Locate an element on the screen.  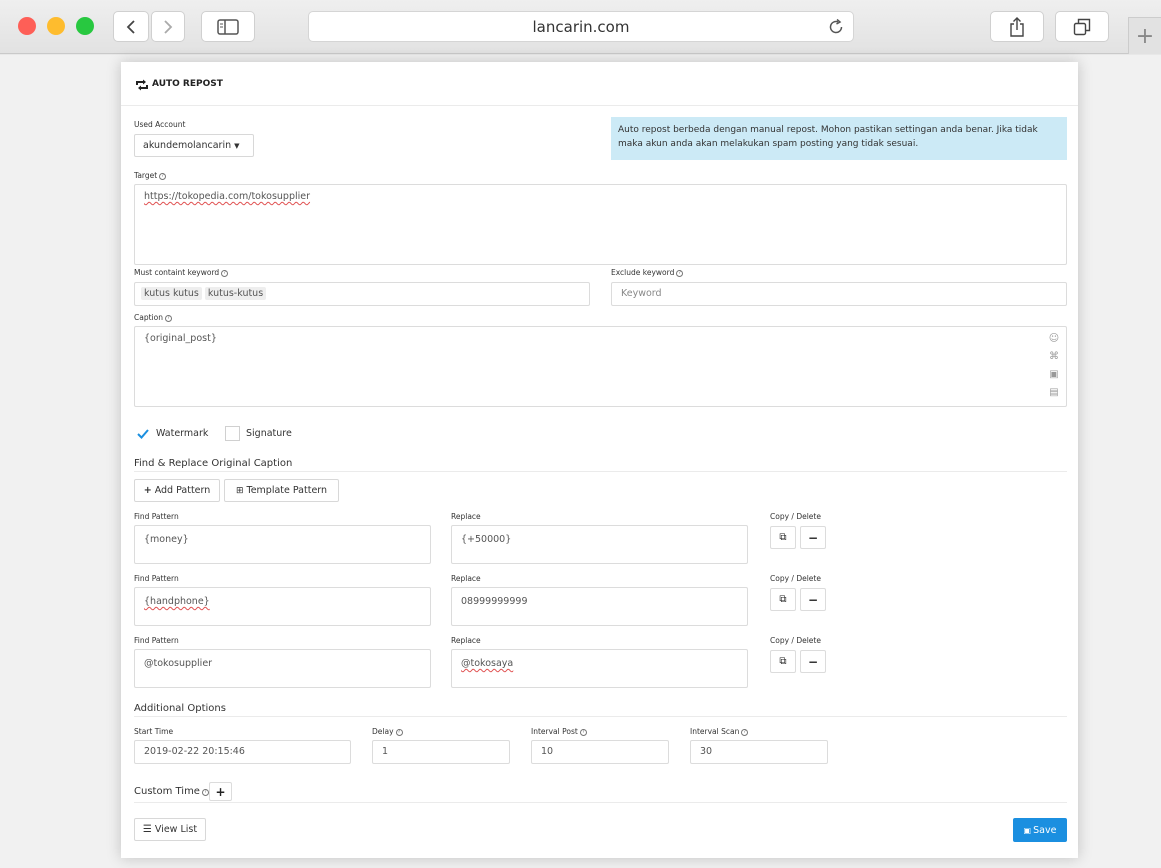
find-pattern-input: {money} is located at coordinates (282, 544).